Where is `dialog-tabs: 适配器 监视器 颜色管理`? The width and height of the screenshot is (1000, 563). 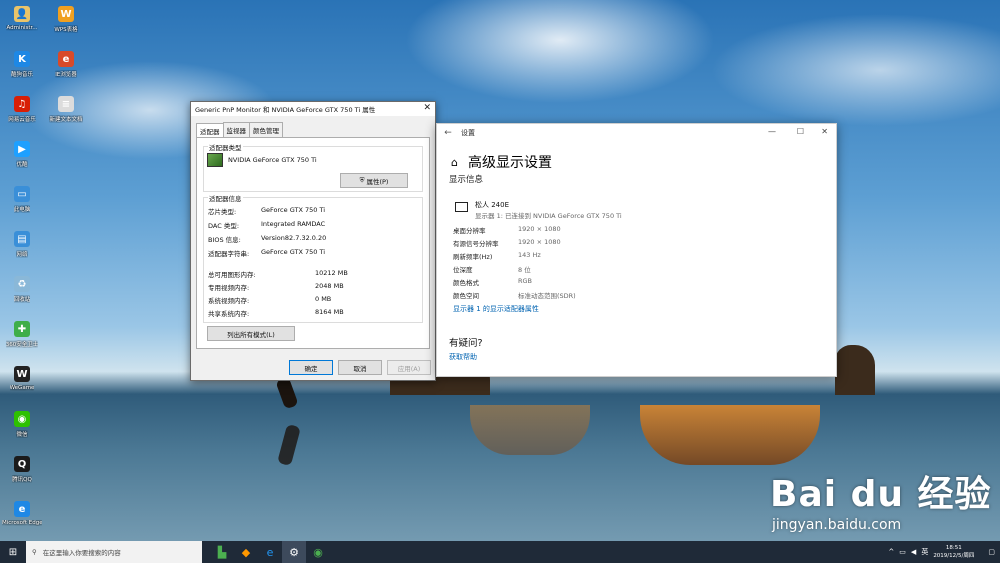 dialog-tabs: 适配器 监视器 颜色管理 is located at coordinates (315, 130).